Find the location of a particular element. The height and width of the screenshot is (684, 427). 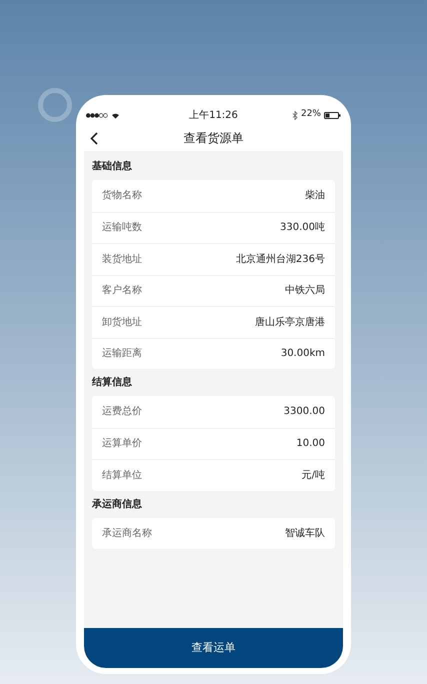

field-label: 承运商名称 is located at coordinates (127, 533).